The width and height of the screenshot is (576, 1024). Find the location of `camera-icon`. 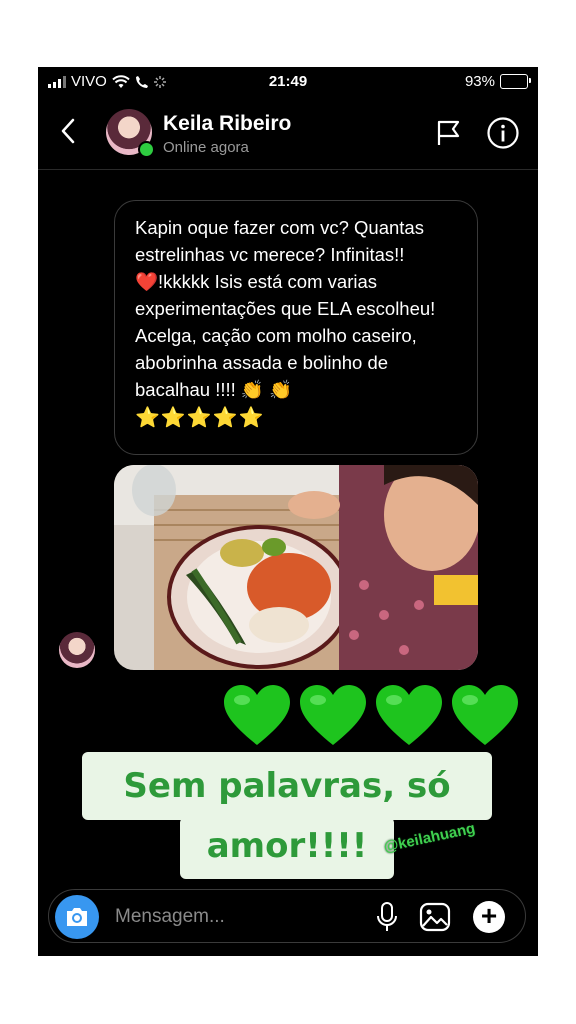

camera-icon is located at coordinates (77, 917).